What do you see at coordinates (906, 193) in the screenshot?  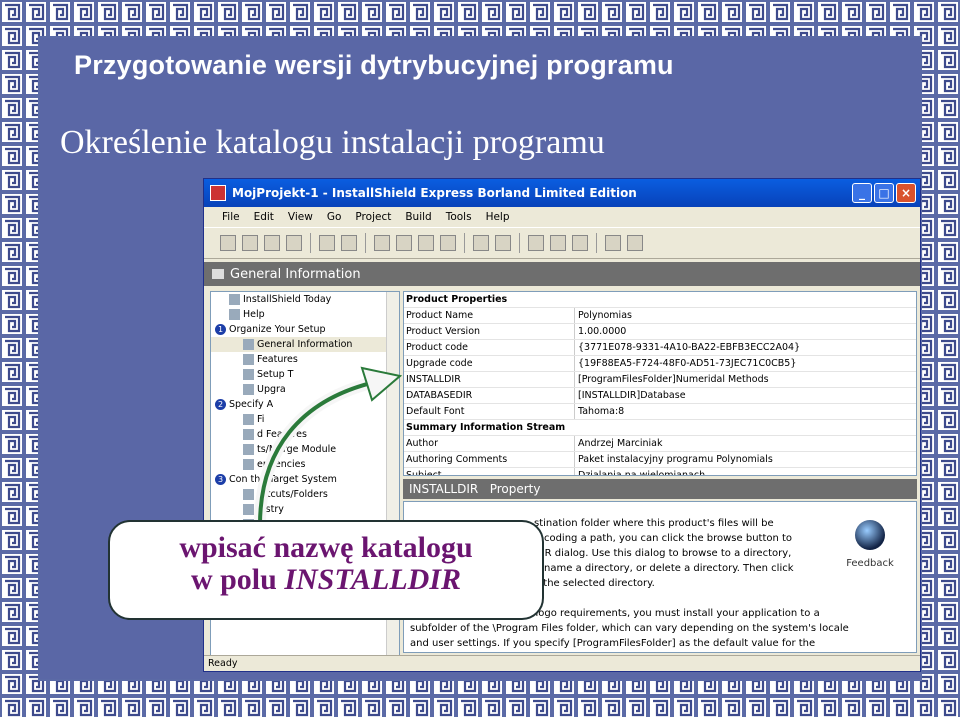 I see `close-button: ×` at bounding box center [906, 193].